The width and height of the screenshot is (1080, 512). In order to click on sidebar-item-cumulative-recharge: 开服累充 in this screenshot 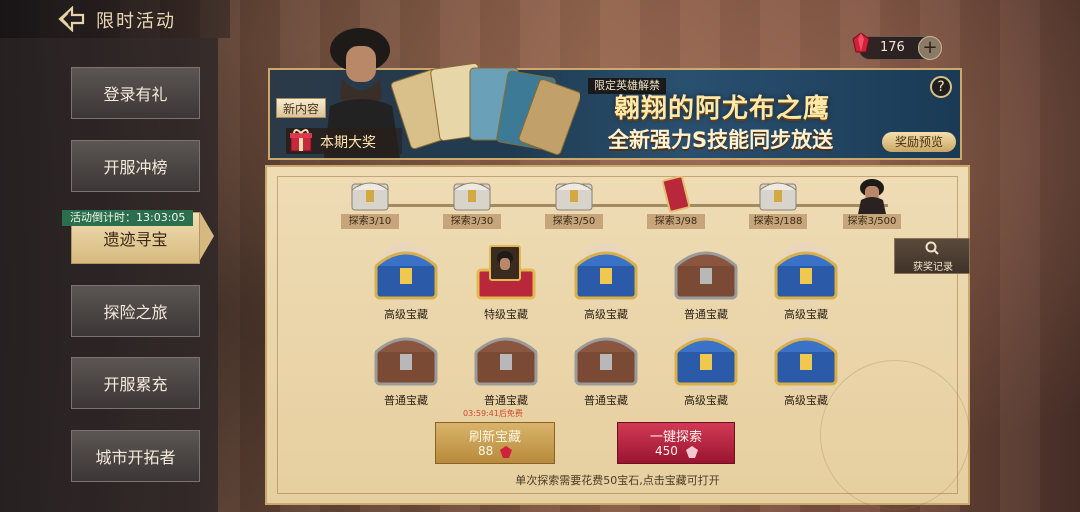, I will do `click(135, 383)`.